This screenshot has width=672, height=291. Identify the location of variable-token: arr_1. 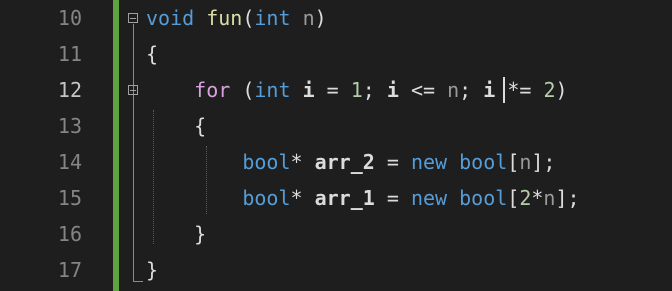
(344, 198).